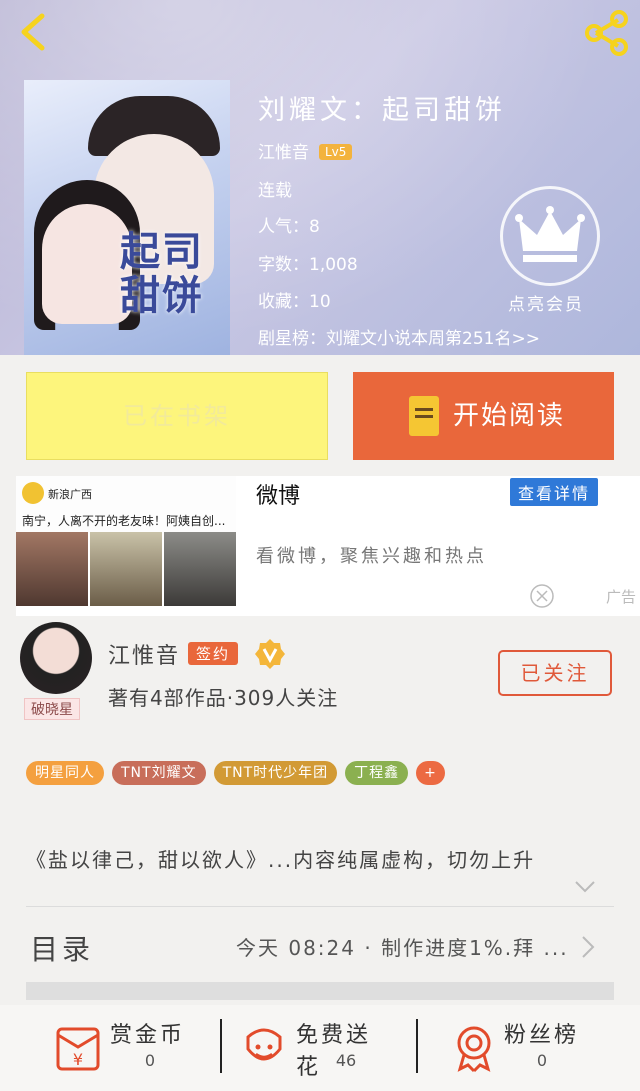 The width and height of the screenshot is (640, 1091). What do you see at coordinates (289, 227) in the screenshot?
I see `popularity: 人气：8` at bounding box center [289, 227].